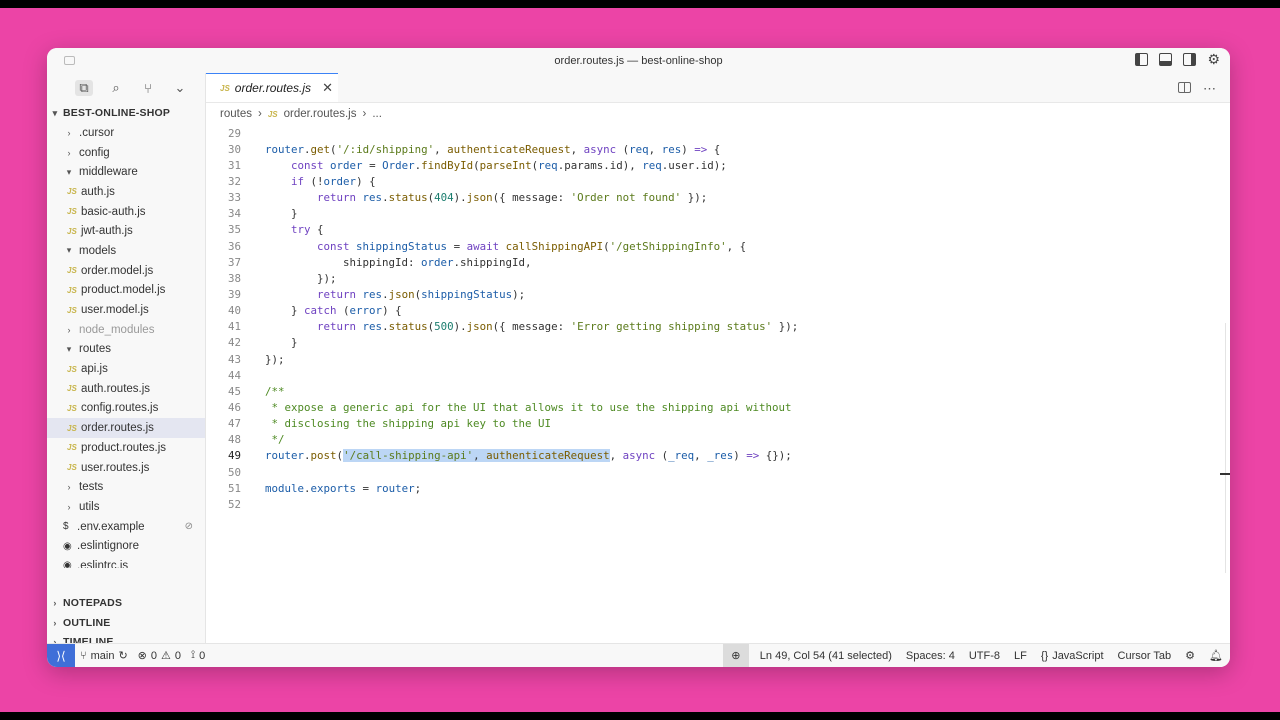 The image size is (1280, 720). Describe the element at coordinates (930, 656) in the screenshot. I see `indentation: Spaces: 4` at that location.